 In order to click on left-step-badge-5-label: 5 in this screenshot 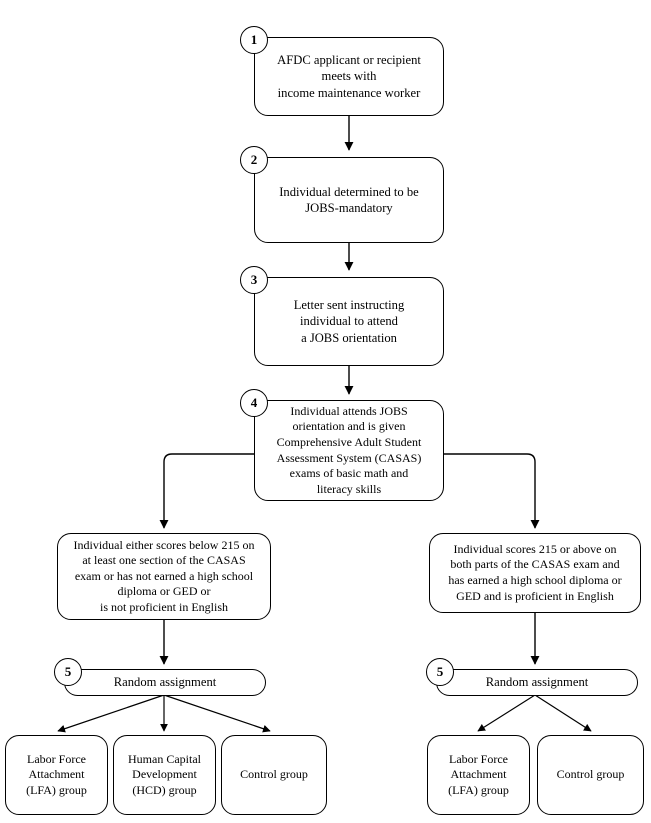, I will do `click(68, 671)`.